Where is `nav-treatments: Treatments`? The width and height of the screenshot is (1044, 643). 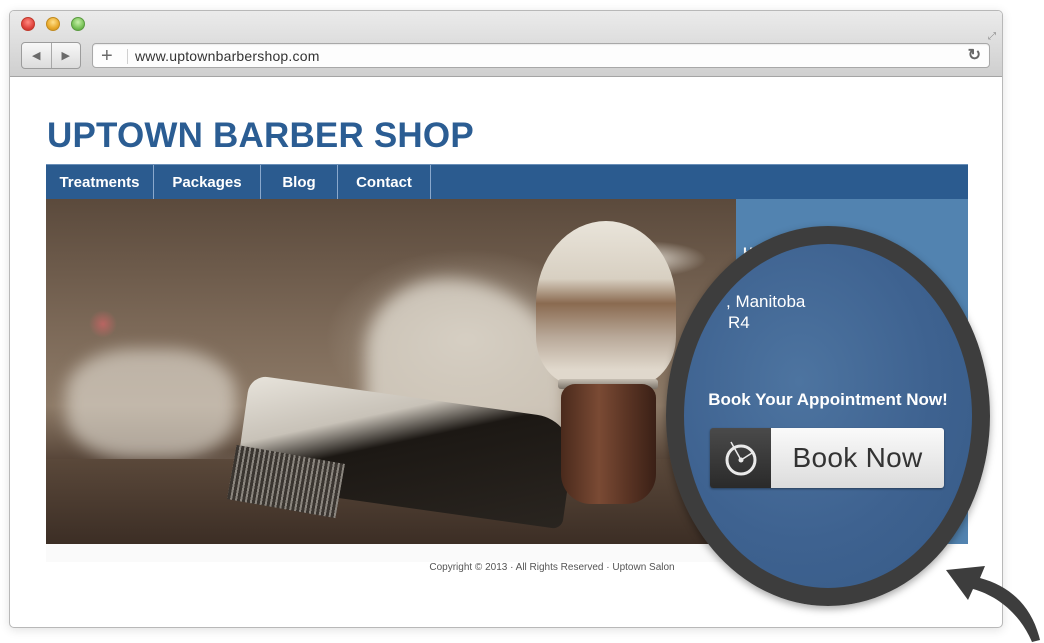 nav-treatments: Treatments is located at coordinates (100, 182).